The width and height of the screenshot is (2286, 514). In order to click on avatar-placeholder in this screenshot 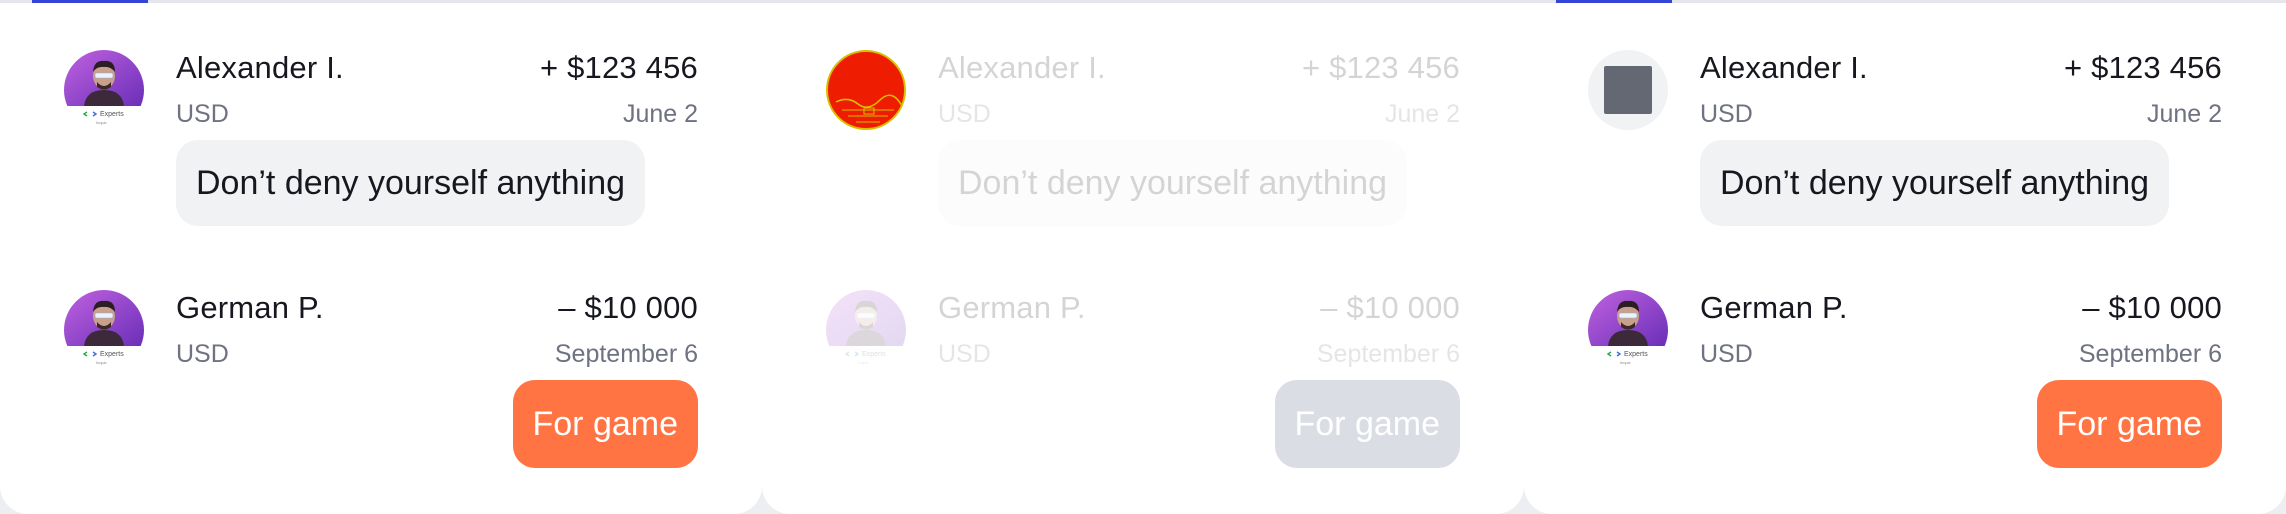, I will do `click(1628, 90)`.